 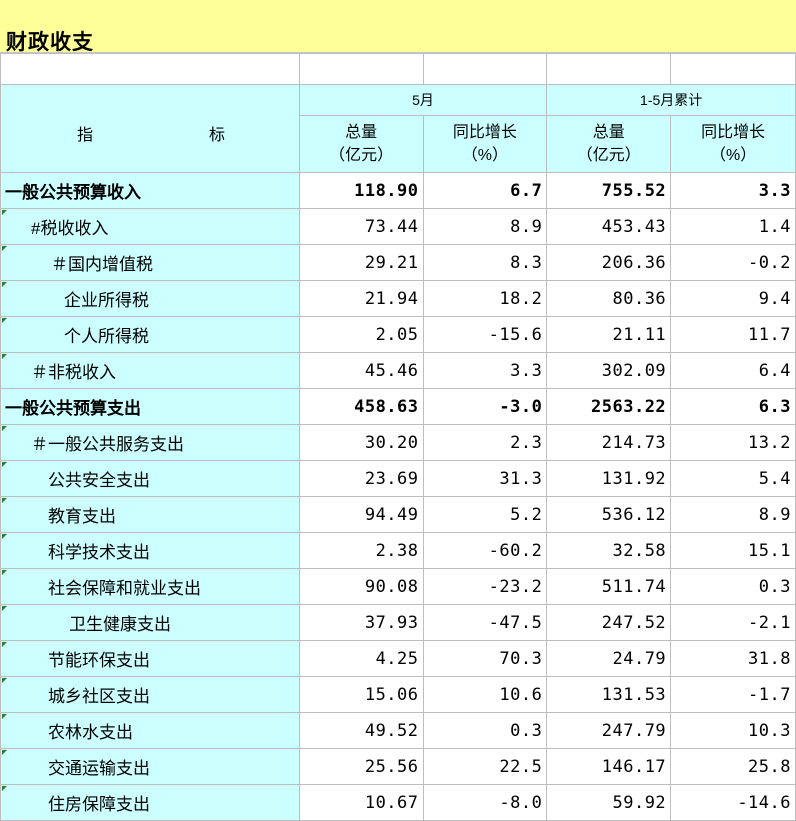 What do you see at coordinates (733, 694) in the screenshot?
I see `cumulative-growth-cell: -1.7` at bounding box center [733, 694].